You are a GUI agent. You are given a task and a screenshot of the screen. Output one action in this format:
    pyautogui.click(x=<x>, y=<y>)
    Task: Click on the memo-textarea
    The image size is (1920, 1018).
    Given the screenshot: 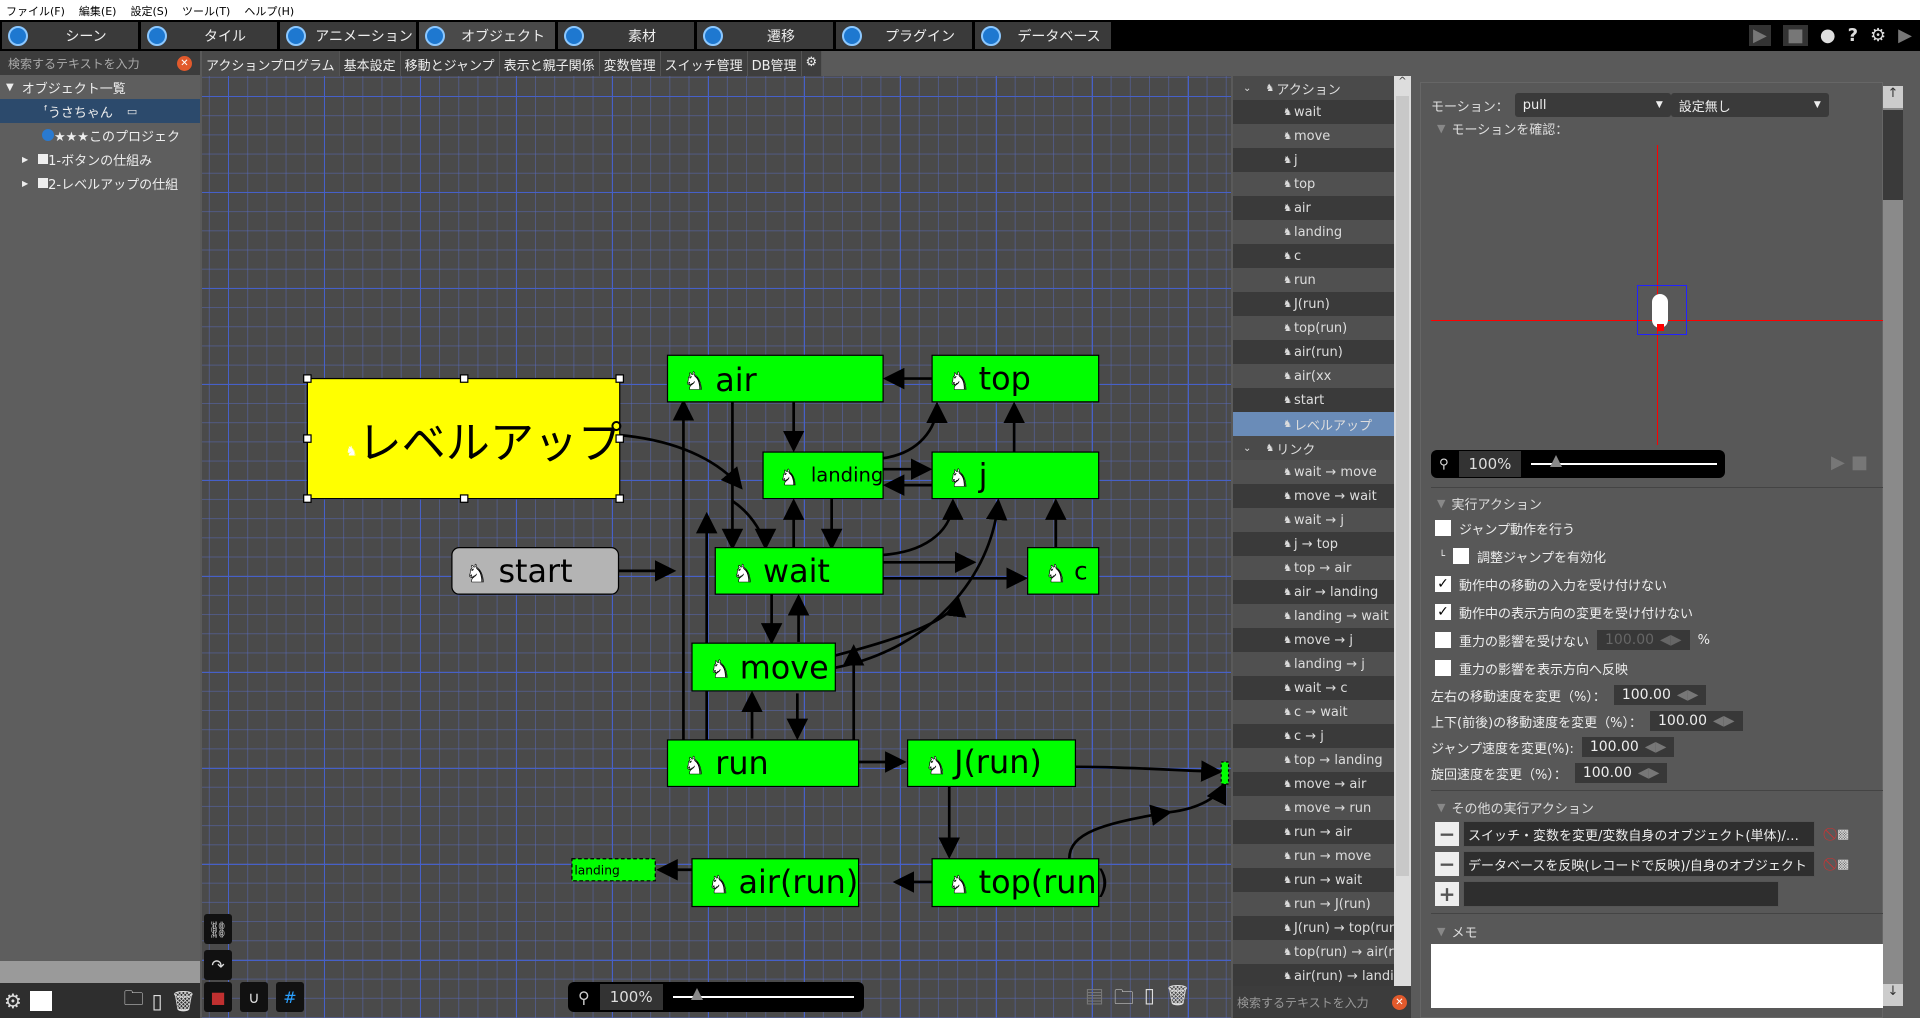 What is the action you would take?
    pyautogui.click(x=1657, y=976)
    